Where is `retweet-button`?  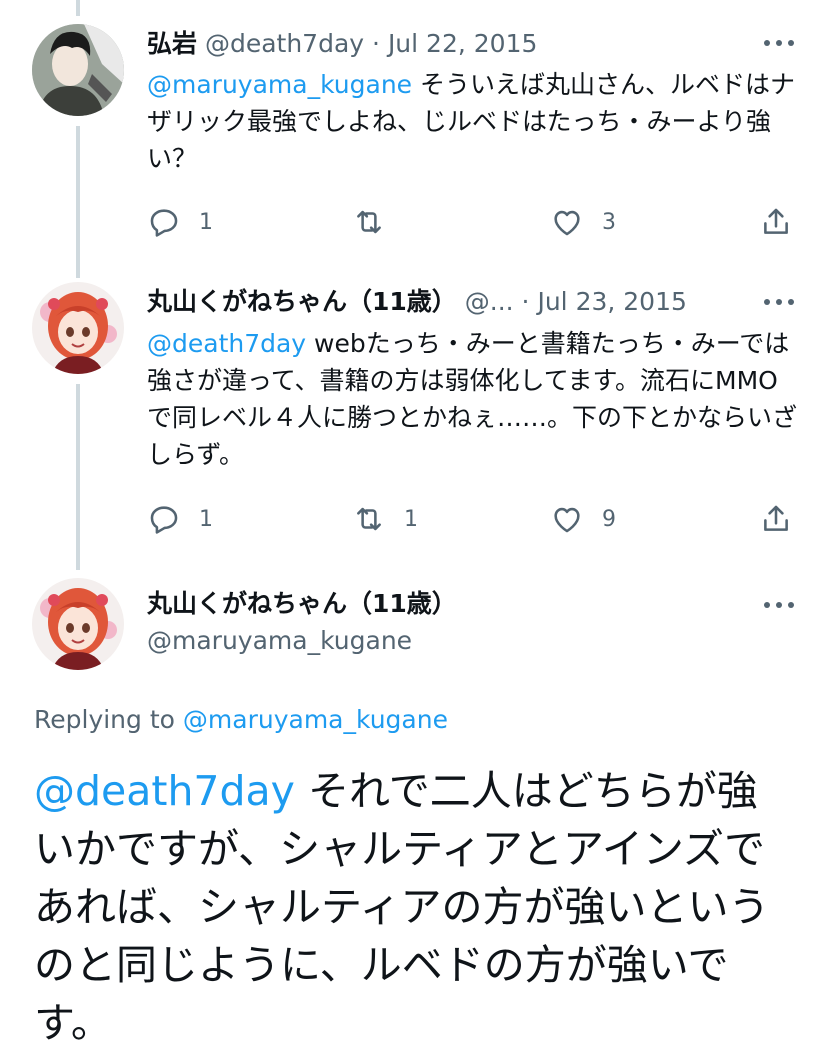 retweet-button is located at coordinates (378, 222).